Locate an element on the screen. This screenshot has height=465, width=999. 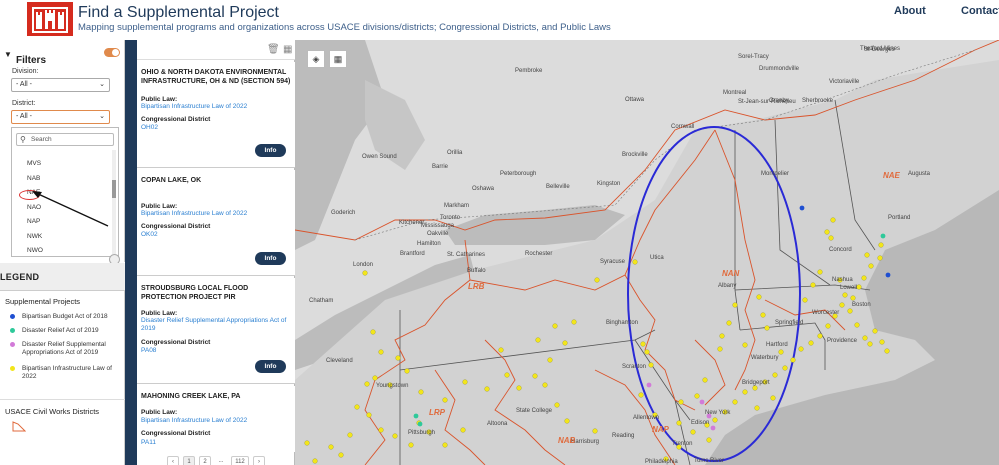
collapse-caret-icon: ▼ is located at coordinates (8, 54).